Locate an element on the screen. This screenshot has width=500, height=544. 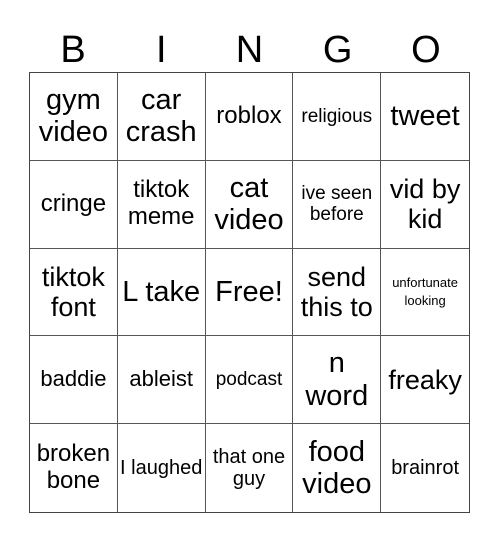
bingo-header: B I N G O is located at coordinates (249, 50).